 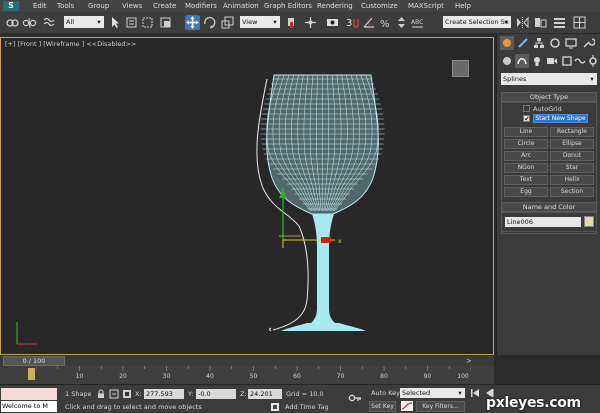 I want to click on motion-tab-icon, so click(x=555, y=43).